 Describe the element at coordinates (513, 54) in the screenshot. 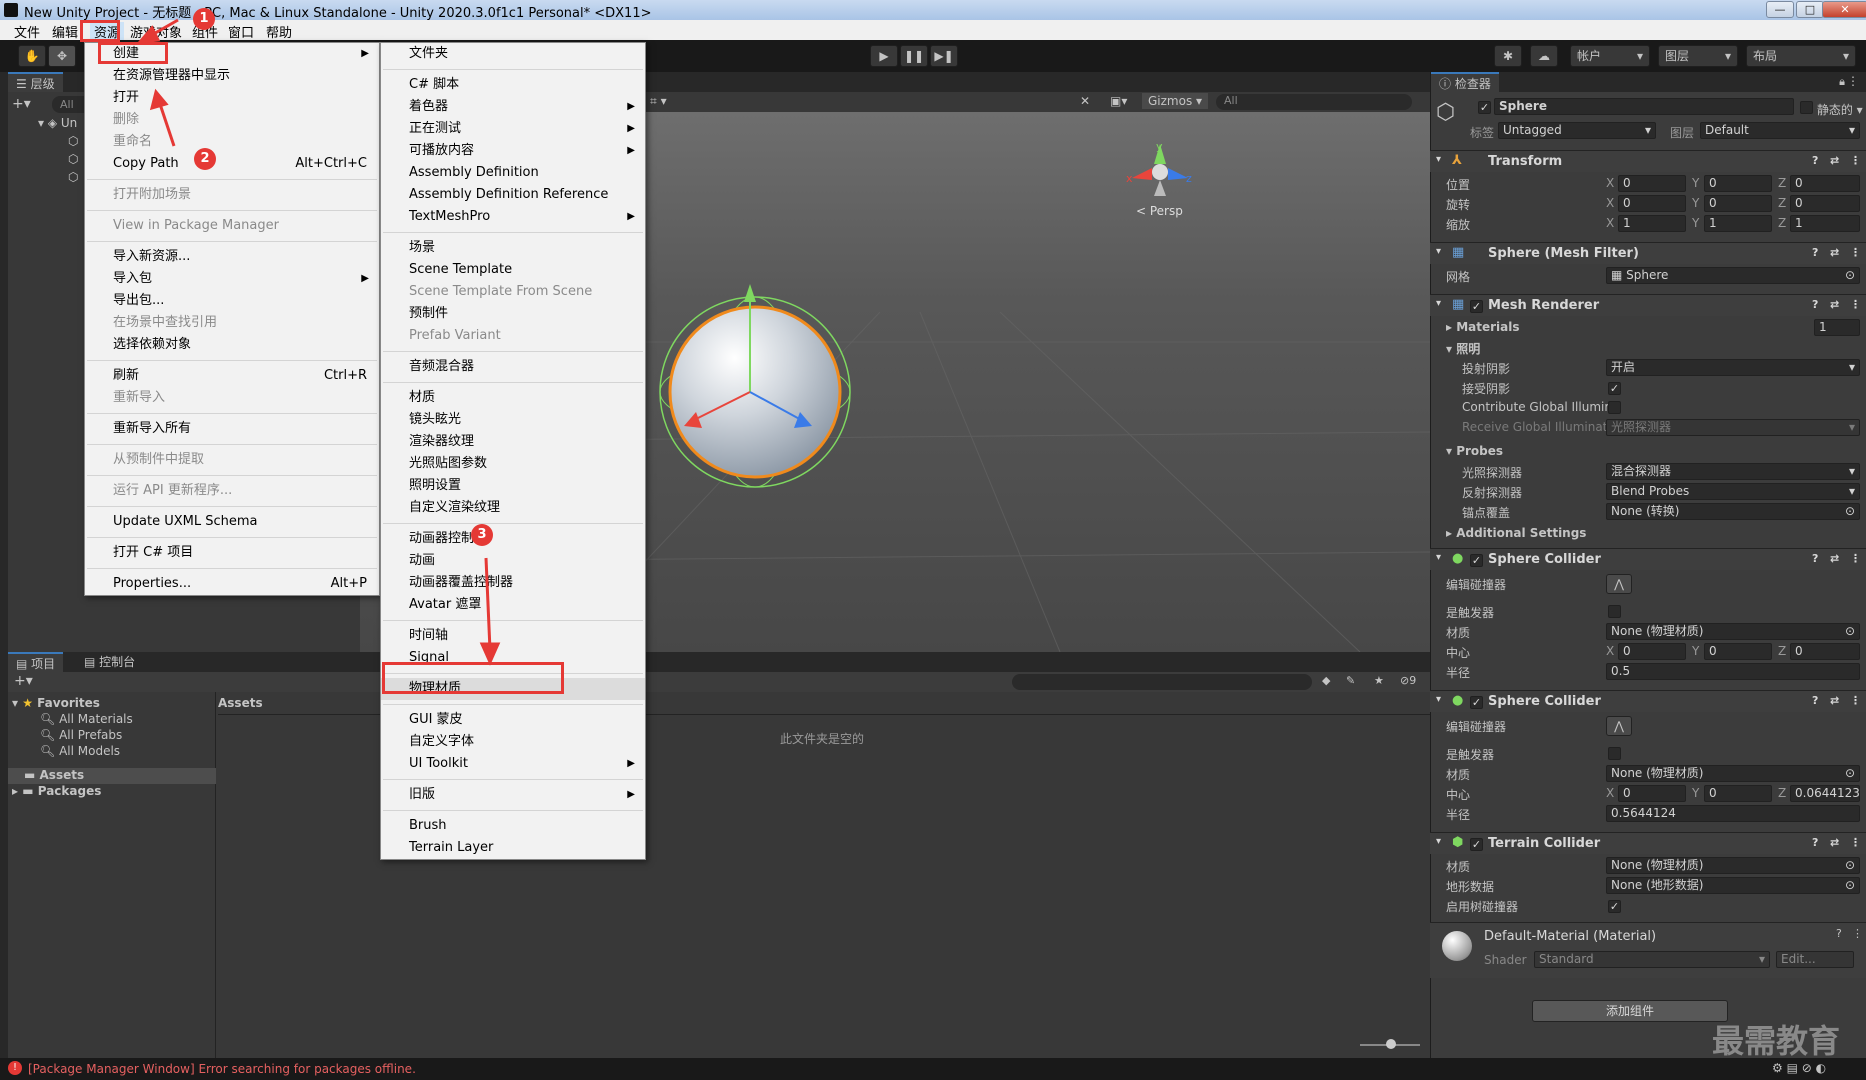

I see `create-menu-item: 文件夹` at that location.